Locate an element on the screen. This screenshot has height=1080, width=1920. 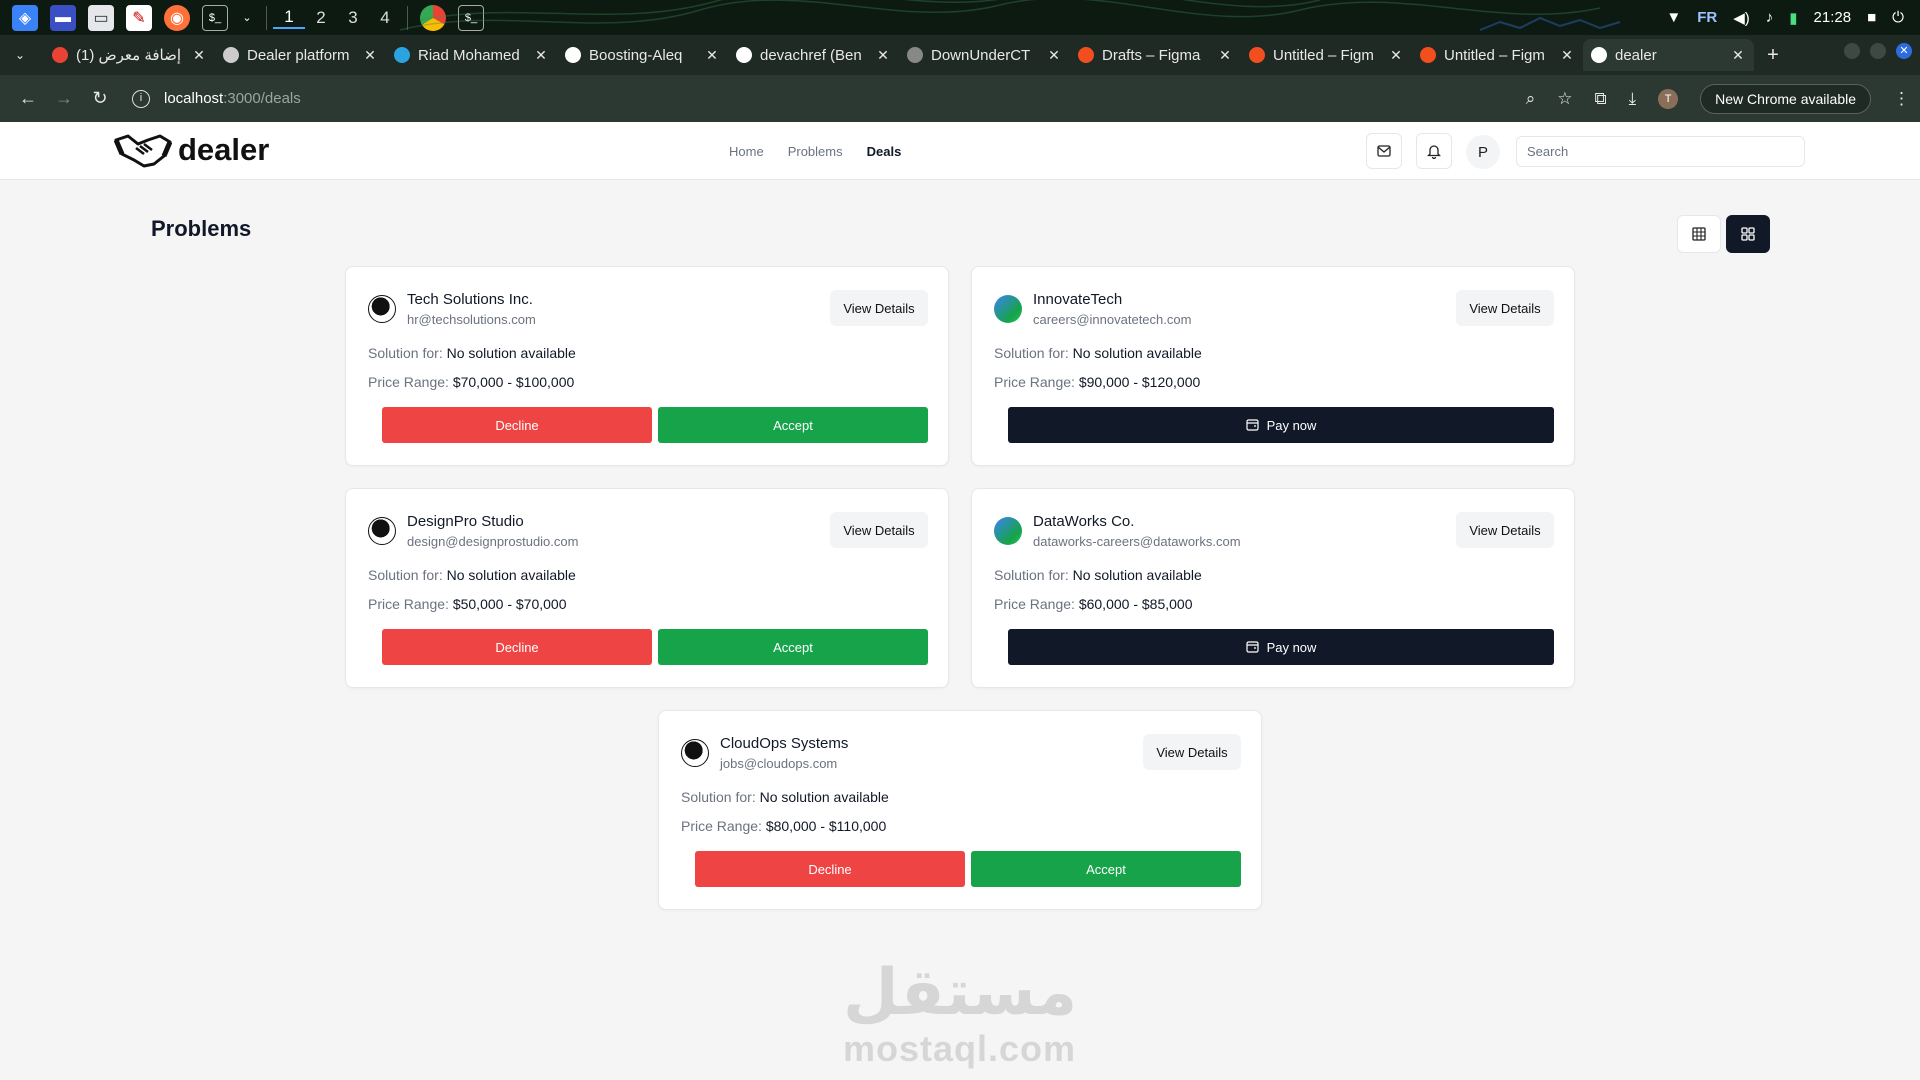
volume-icon: ◀) is located at coordinates (1741, 18).